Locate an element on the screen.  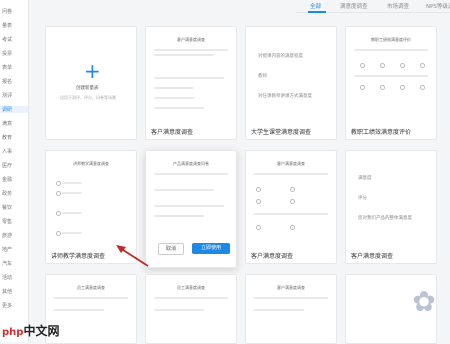
logo-text: 中文网 is located at coordinates (41, 331).